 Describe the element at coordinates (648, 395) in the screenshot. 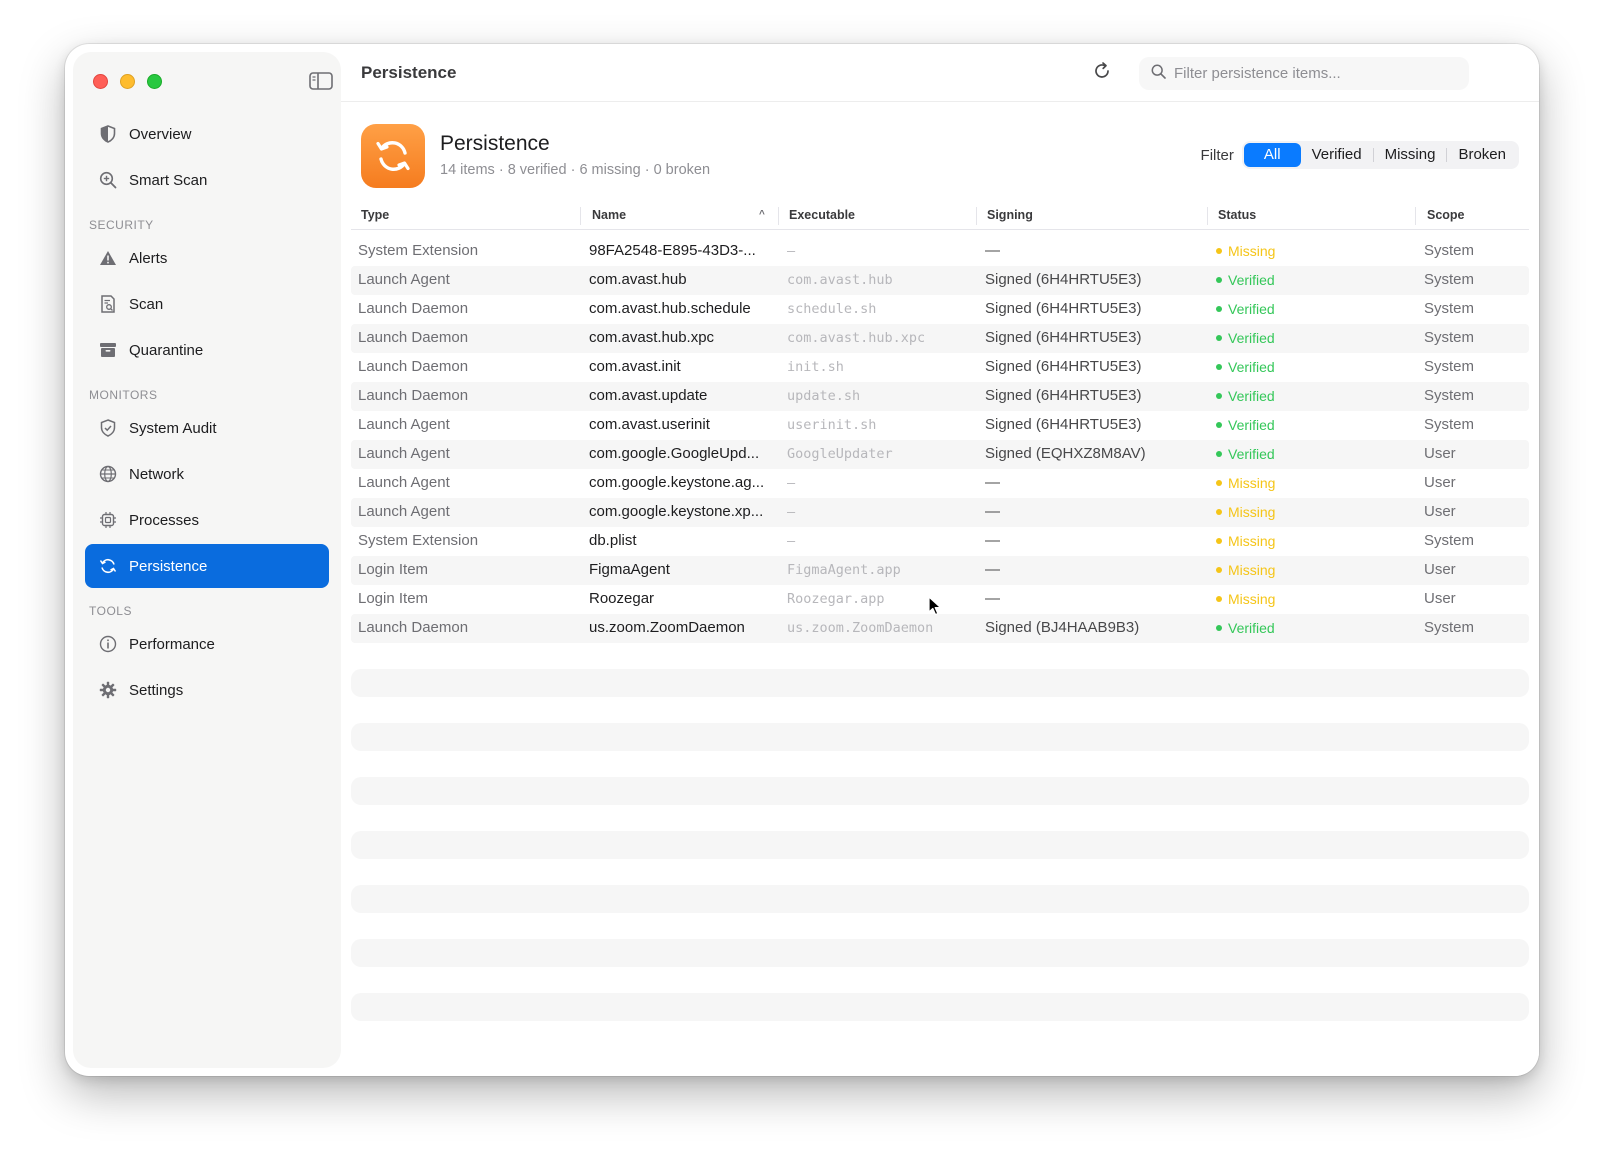

I see `cell-name: com.avast.update` at that location.